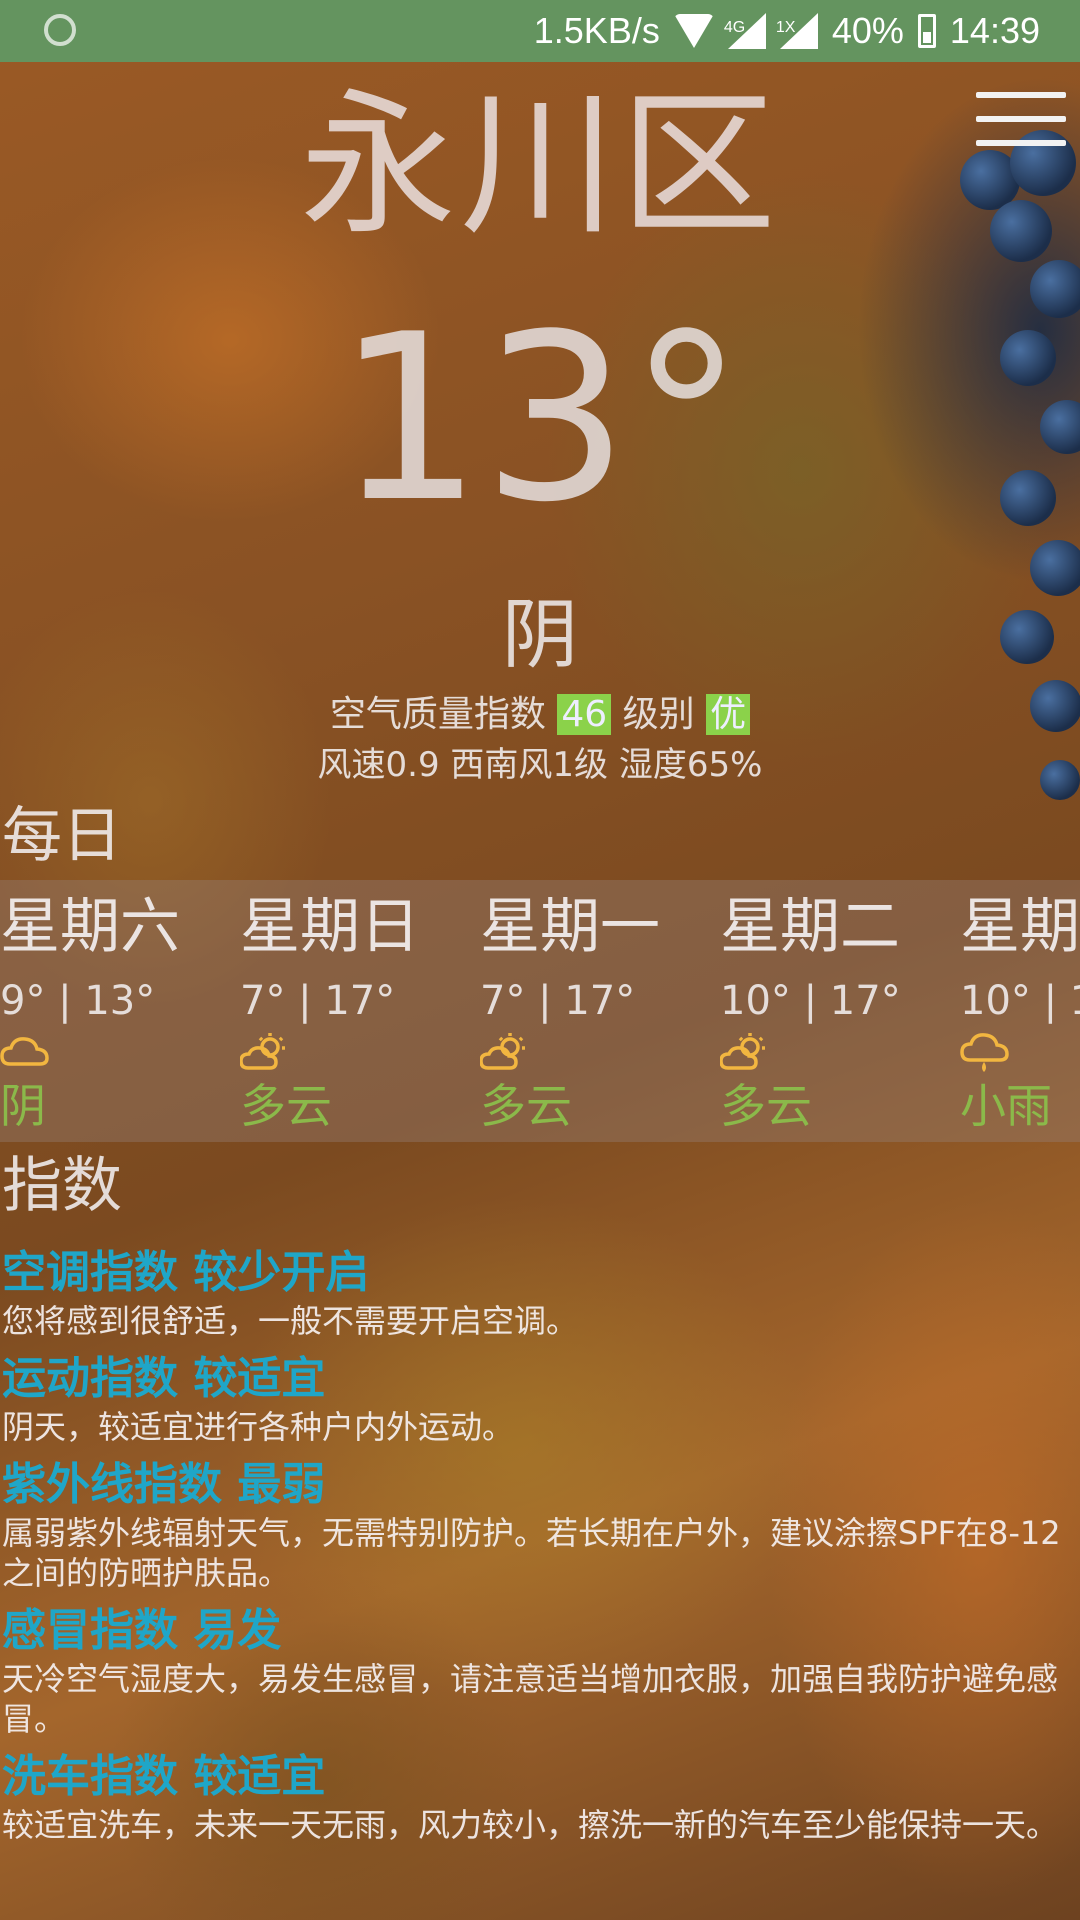 Image resolution: width=1080 pixels, height=1920 pixels. What do you see at coordinates (540, 165) in the screenshot?
I see `city-name: 永川区` at bounding box center [540, 165].